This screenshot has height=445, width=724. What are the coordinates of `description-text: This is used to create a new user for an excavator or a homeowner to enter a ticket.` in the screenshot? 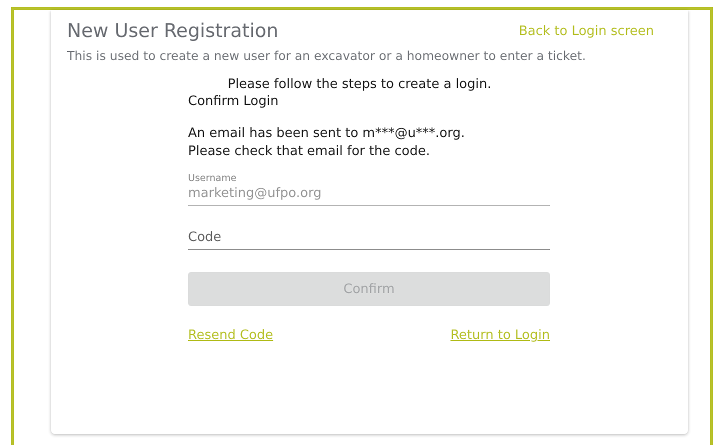 It's located at (327, 56).